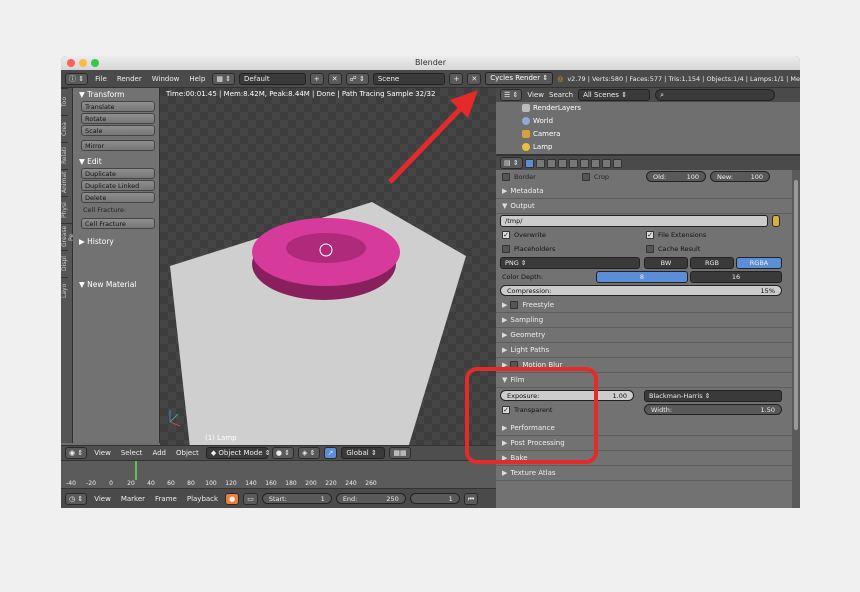 The image size is (860, 592). I want to click on tab-relations: Relati, so click(64, 155).